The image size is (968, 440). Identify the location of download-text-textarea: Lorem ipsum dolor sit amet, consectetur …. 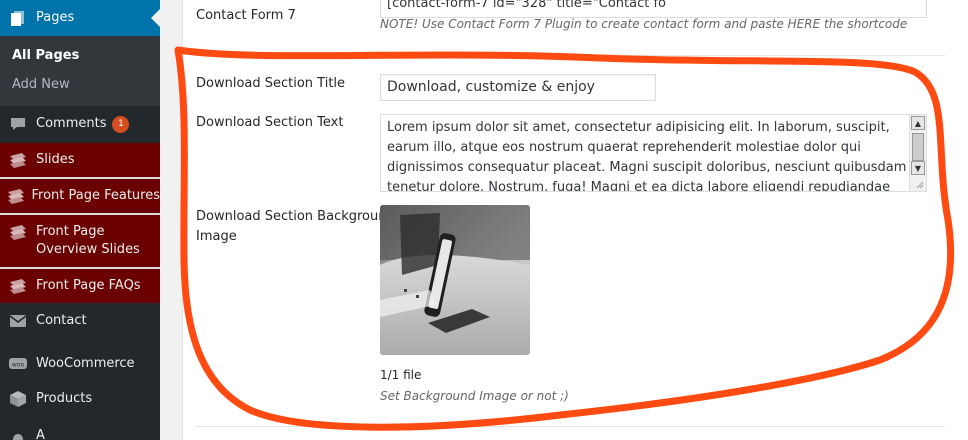
(653, 153).